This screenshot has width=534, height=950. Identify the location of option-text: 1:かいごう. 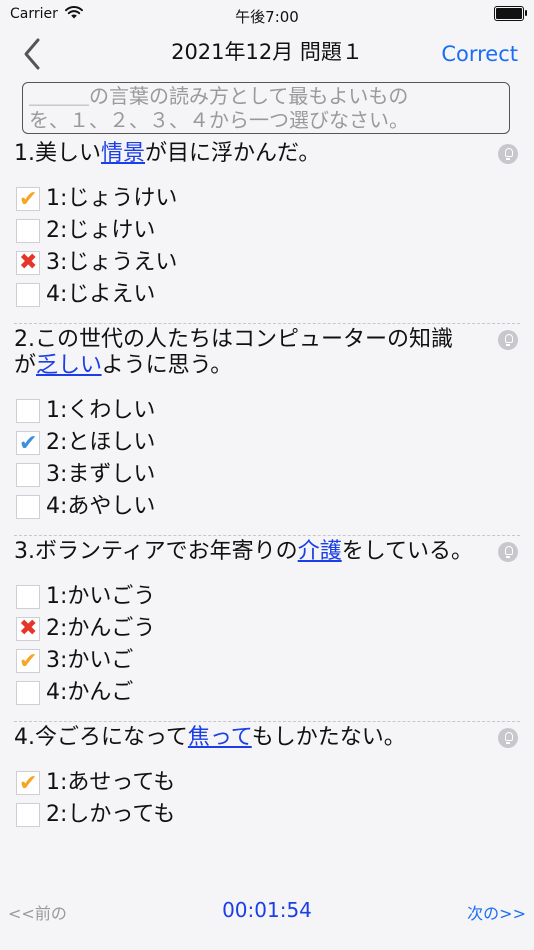
(100, 597).